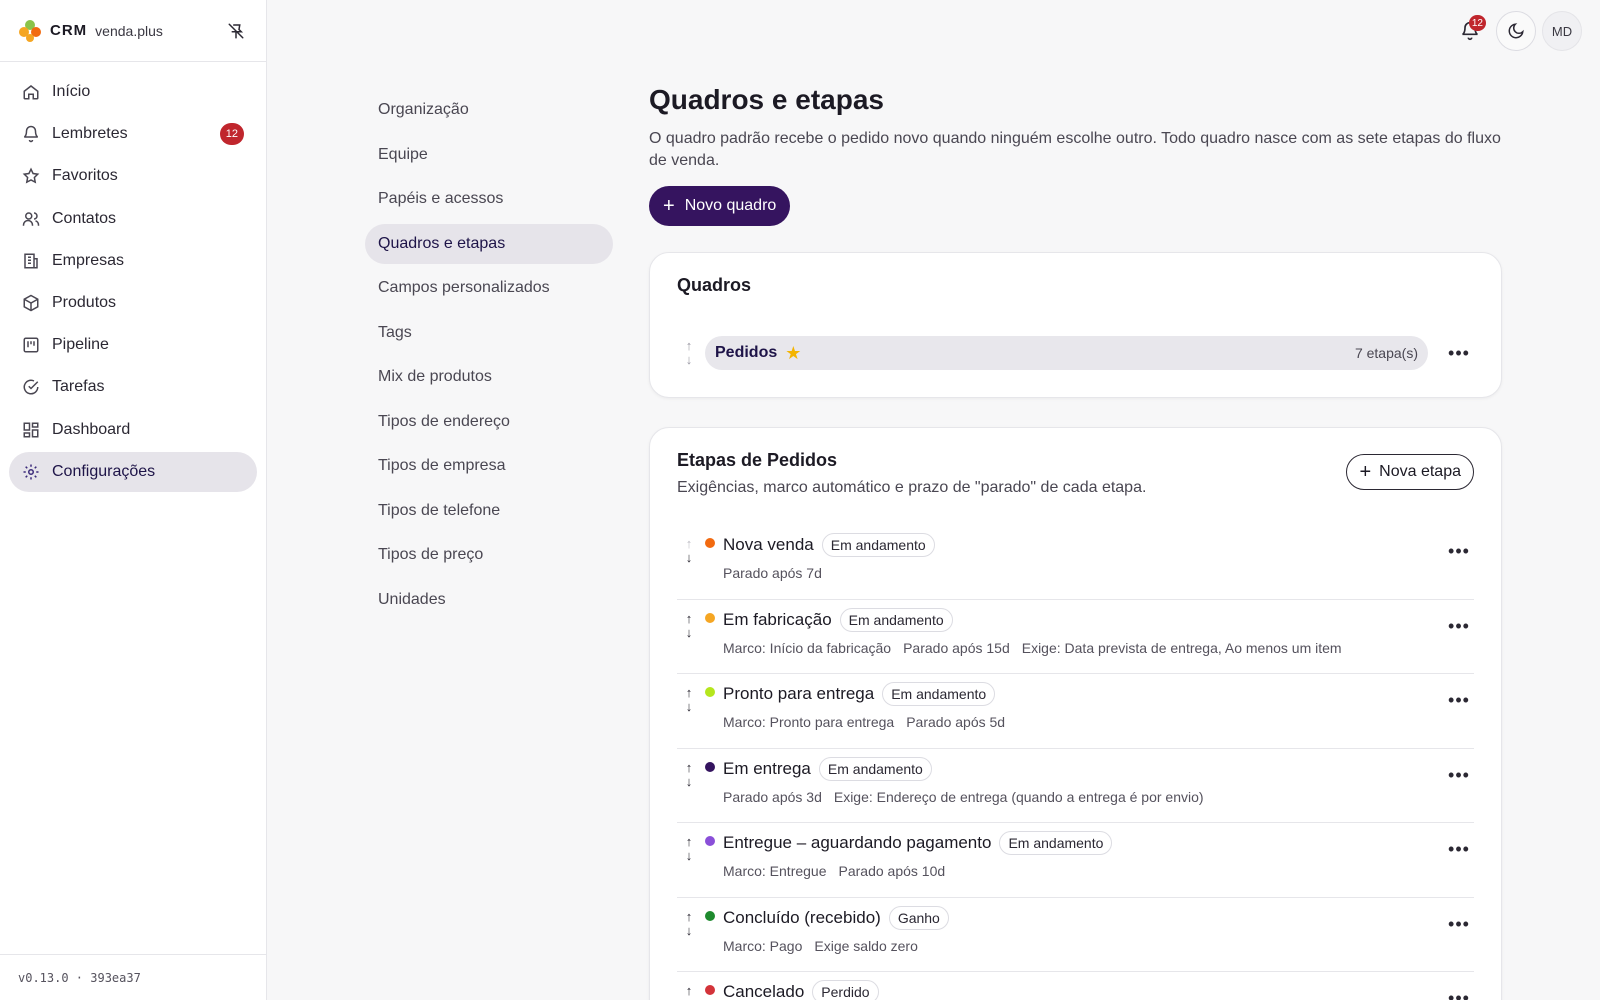  I want to click on stage-meta-item: Parado após 7d, so click(772, 573).